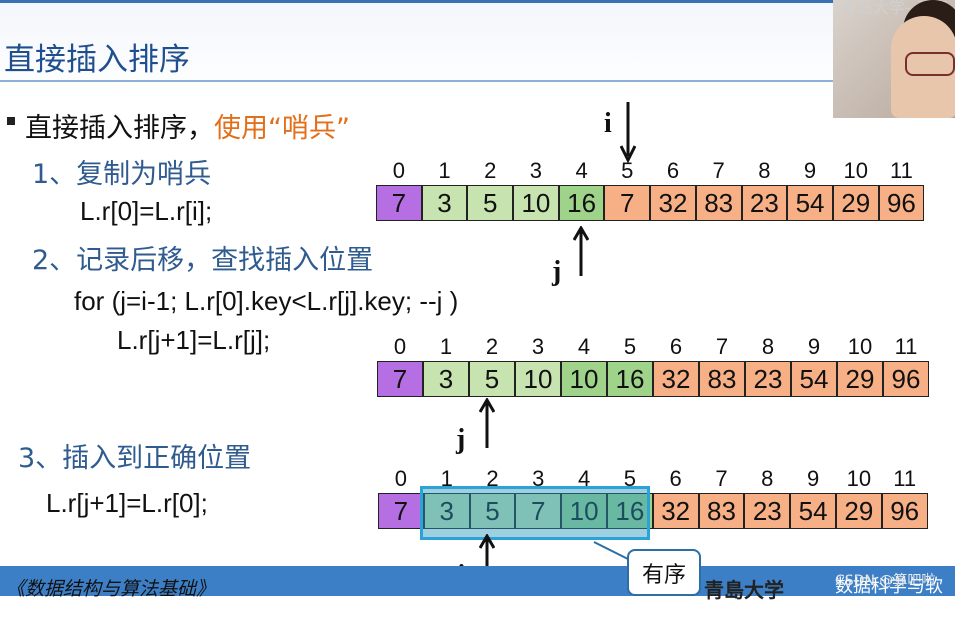 This screenshot has width=955, height=624. Describe the element at coordinates (127, 503) in the screenshot. I see `step-3-code: L.r[j+1]=L.r[0];` at that location.